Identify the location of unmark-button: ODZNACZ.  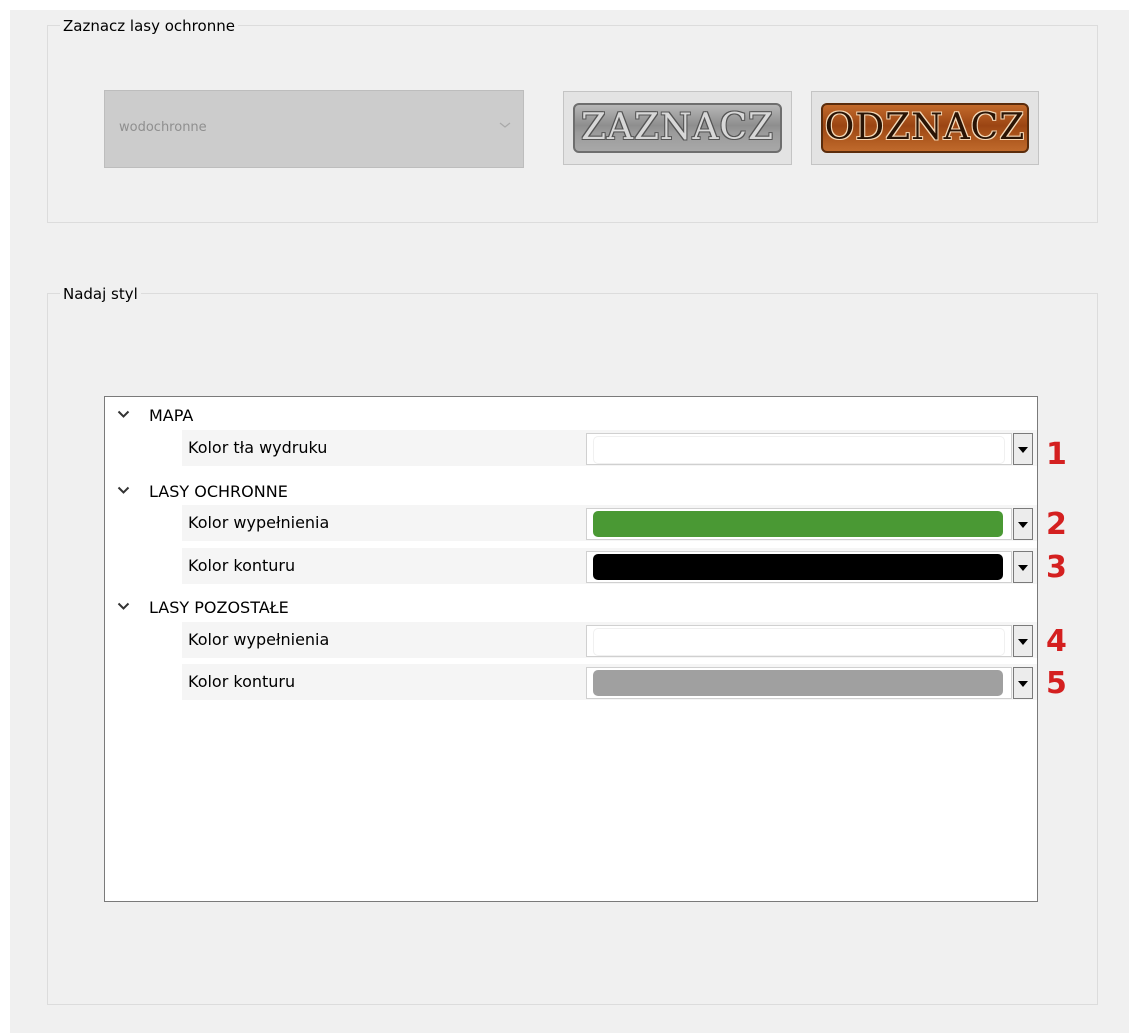
(925, 128).